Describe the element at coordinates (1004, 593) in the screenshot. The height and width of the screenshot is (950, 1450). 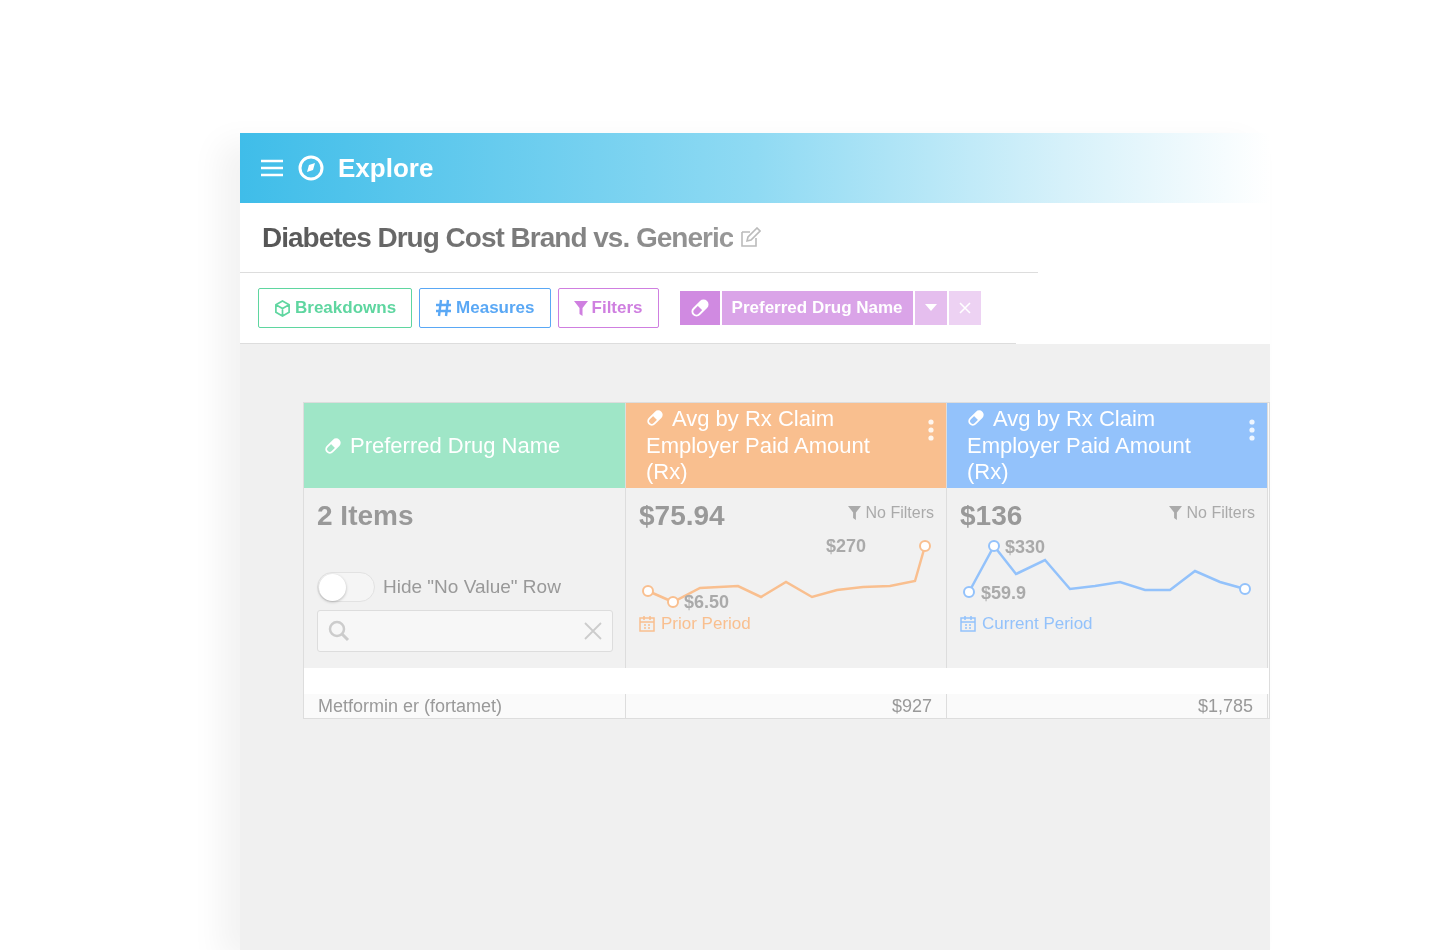
I see `min-label: $59.9` at that location.